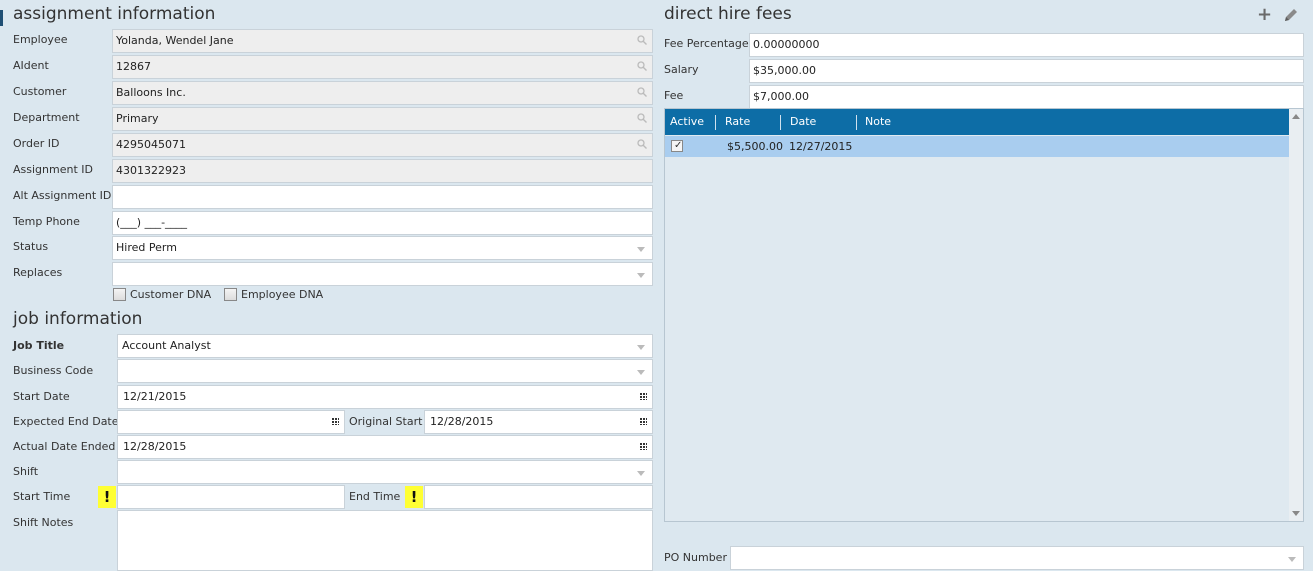 This screenshot has width=1313, height=571. I want to click on aident-field: 12867, so click(382, 67).